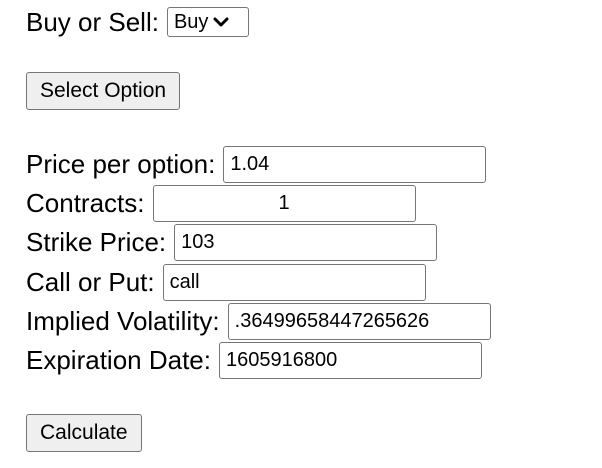 The width and height of the screenshot is (602, 468). I want to click on strike-price-row: Strike Price: 103, so click(232, 242).